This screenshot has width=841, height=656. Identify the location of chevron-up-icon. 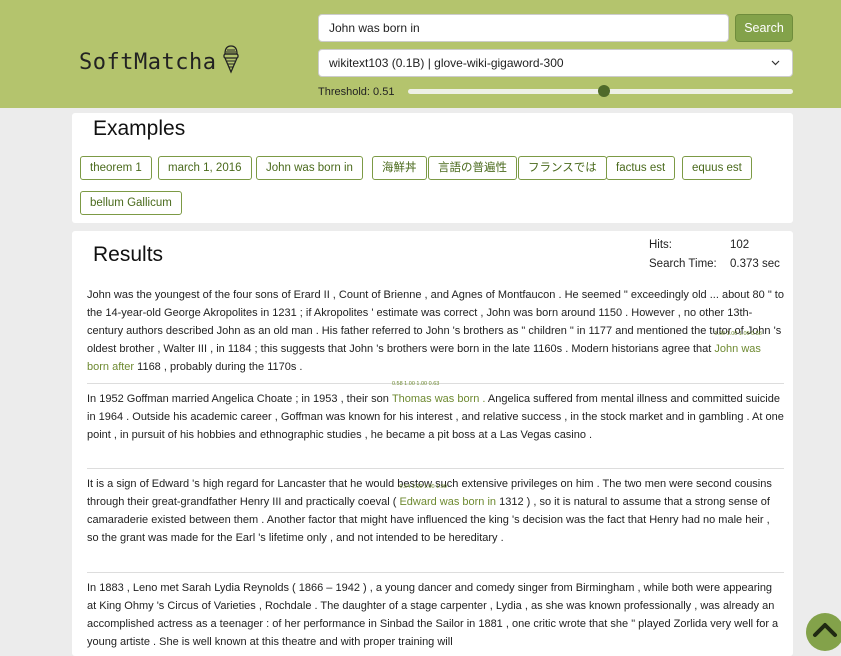
(825, 632).